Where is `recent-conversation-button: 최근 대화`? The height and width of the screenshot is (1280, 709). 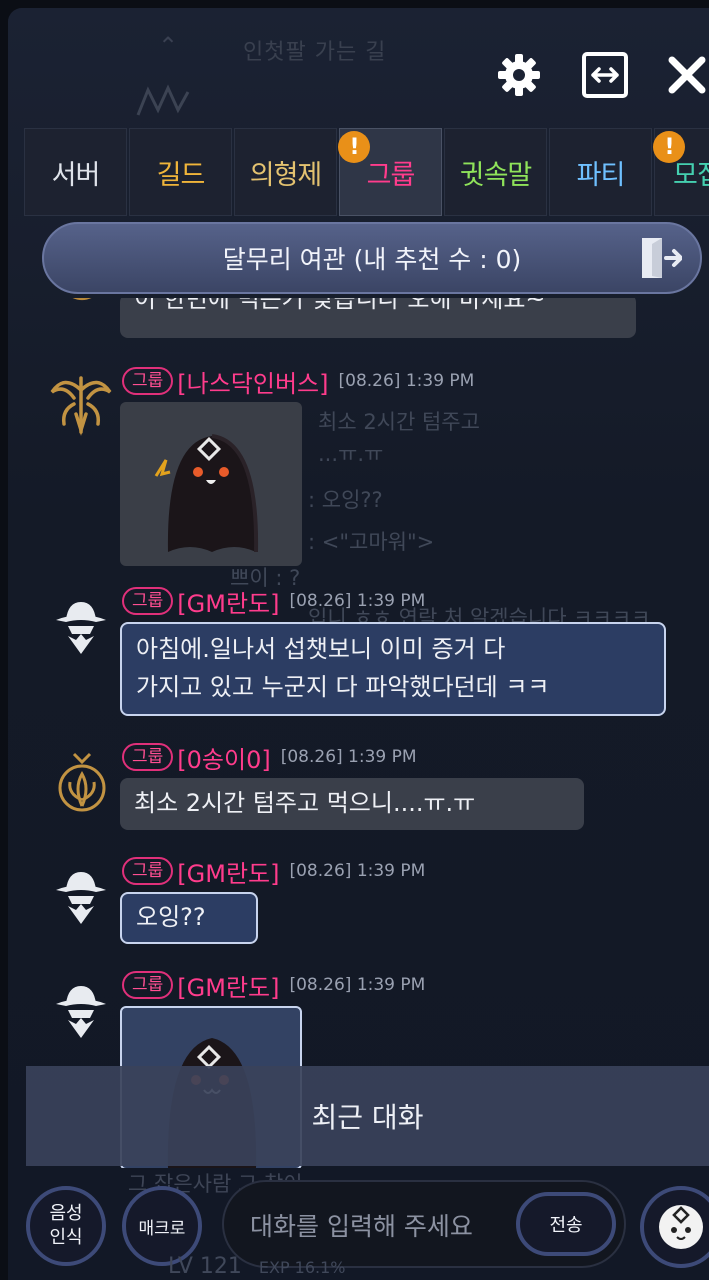 recent-conversation-button: 최근 대화 is located at coordinates (367, 1116).